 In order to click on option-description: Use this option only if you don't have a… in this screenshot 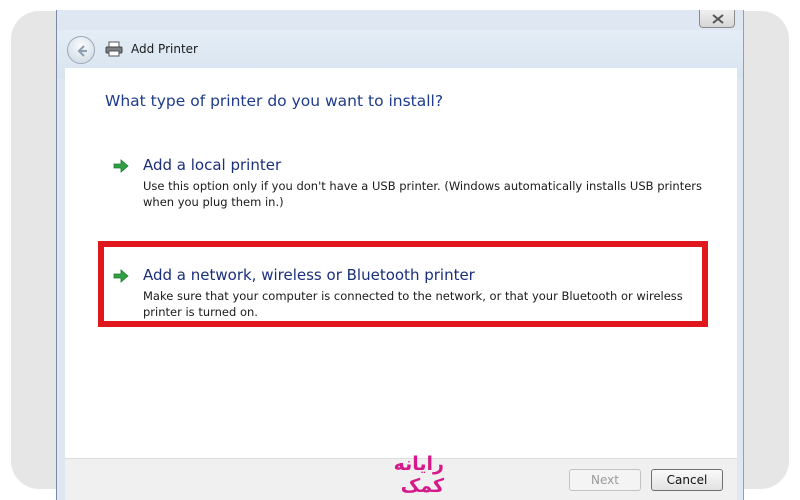, I will do `click(423, 194)`.